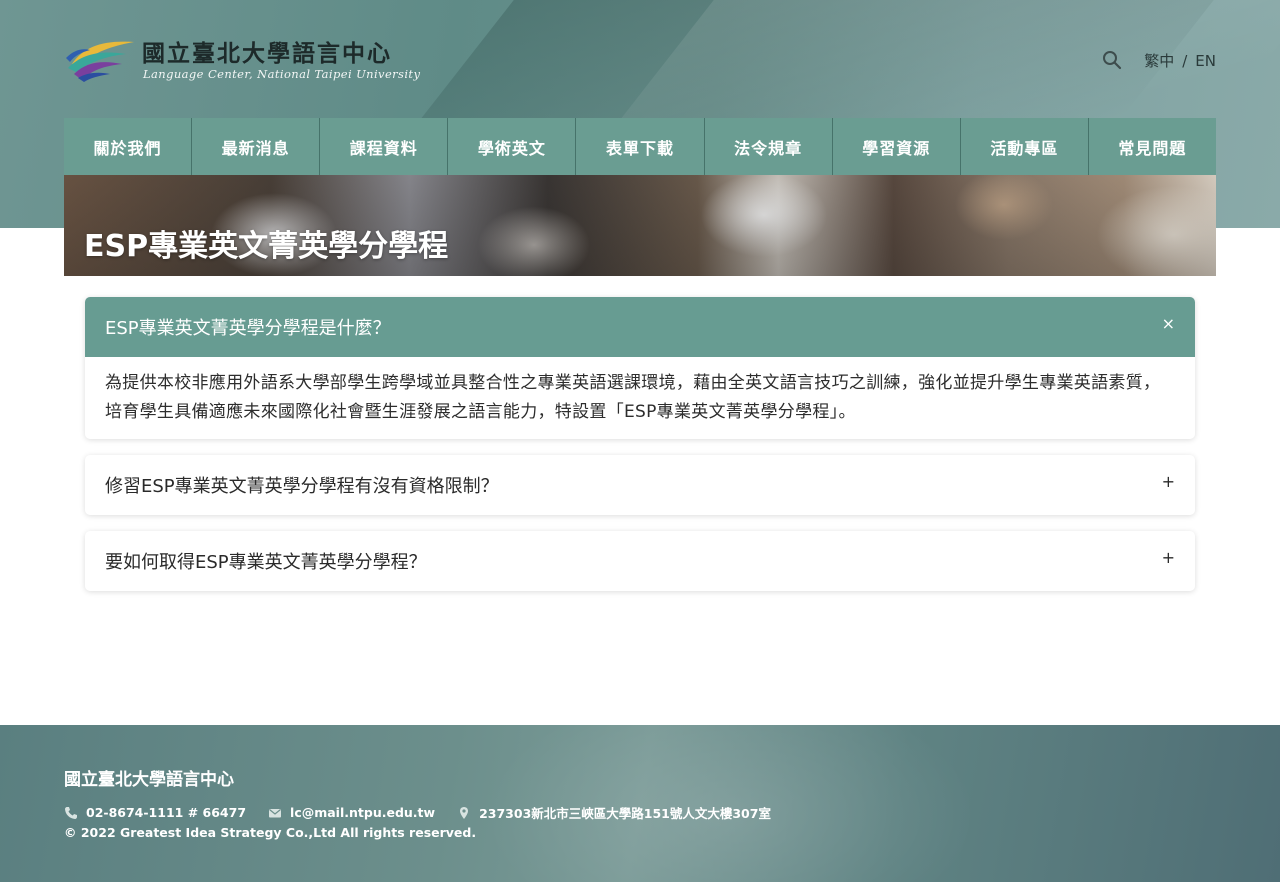 This screenshot has width=1280, height=882. I want to click on faq-question-header: 修習ESP專業英文菁英學分學程有沒有資格限制？ +, so click(640, 485).